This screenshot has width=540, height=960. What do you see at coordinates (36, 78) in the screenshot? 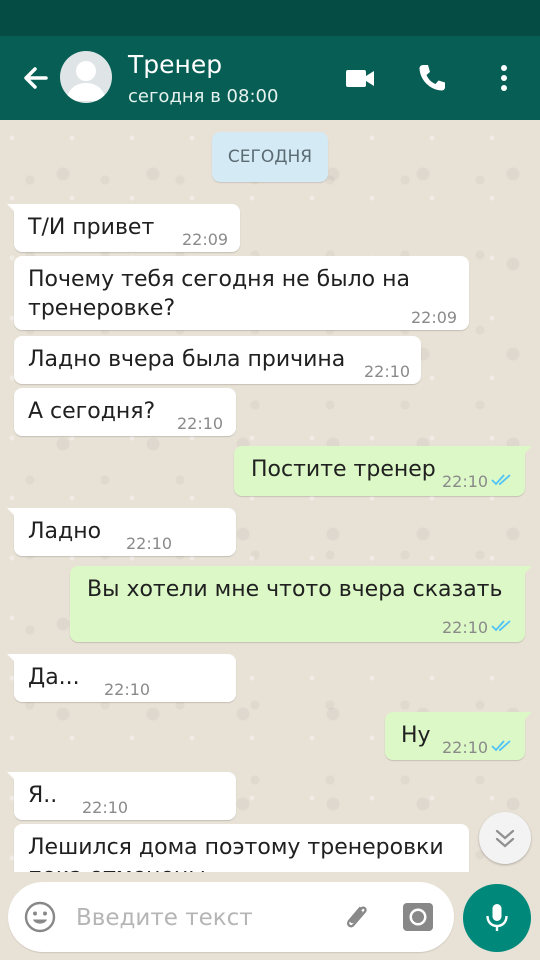
I see `back-arrow-icon` at bounding box center [36, 78].